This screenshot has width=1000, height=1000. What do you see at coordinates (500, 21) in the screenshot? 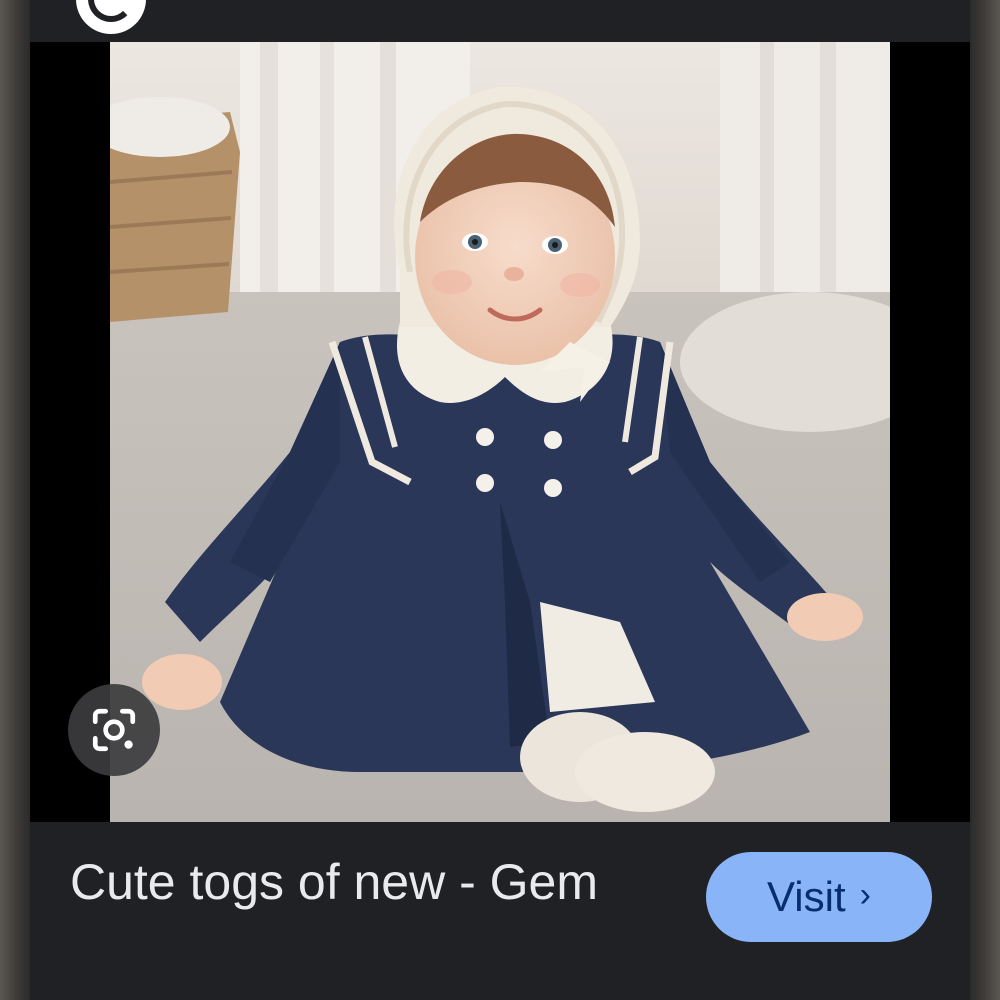
I see `top-bar` at bounding box center [500, 21].